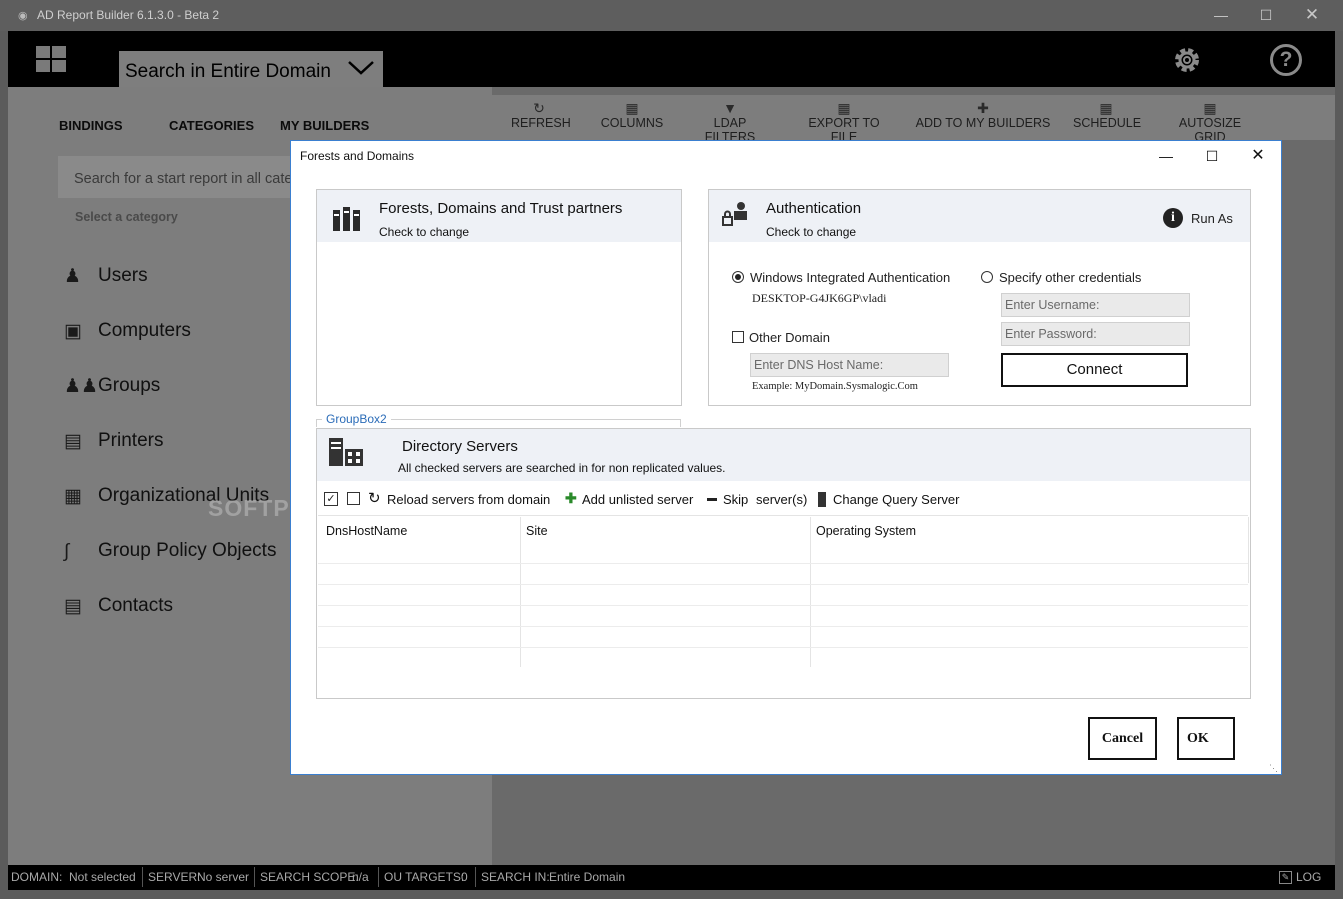 The image size is (1343, 899). What do you see at coordinates (357, 156) in the screenshot?
I see `dialog-title: Forests and Domains` at bounding box center [357, 156].